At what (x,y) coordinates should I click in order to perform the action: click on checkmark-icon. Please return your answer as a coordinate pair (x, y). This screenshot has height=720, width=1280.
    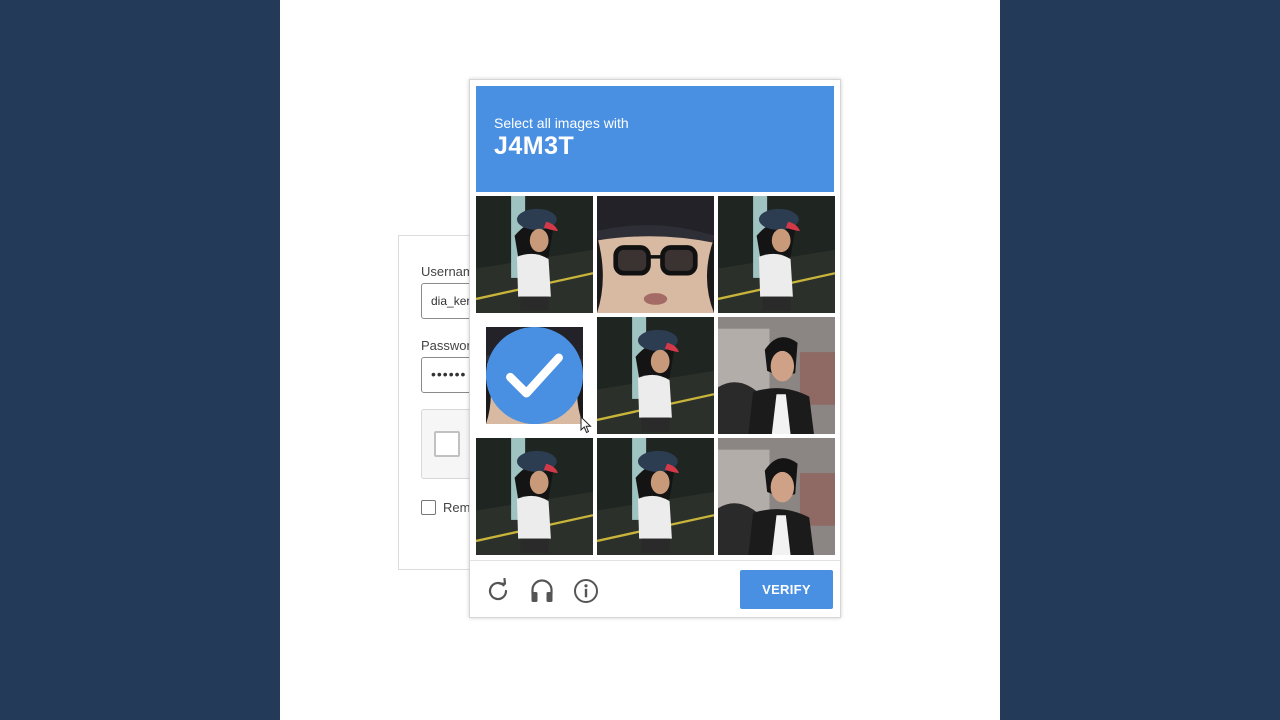
    Looking at the image, I should click on (534, 375).